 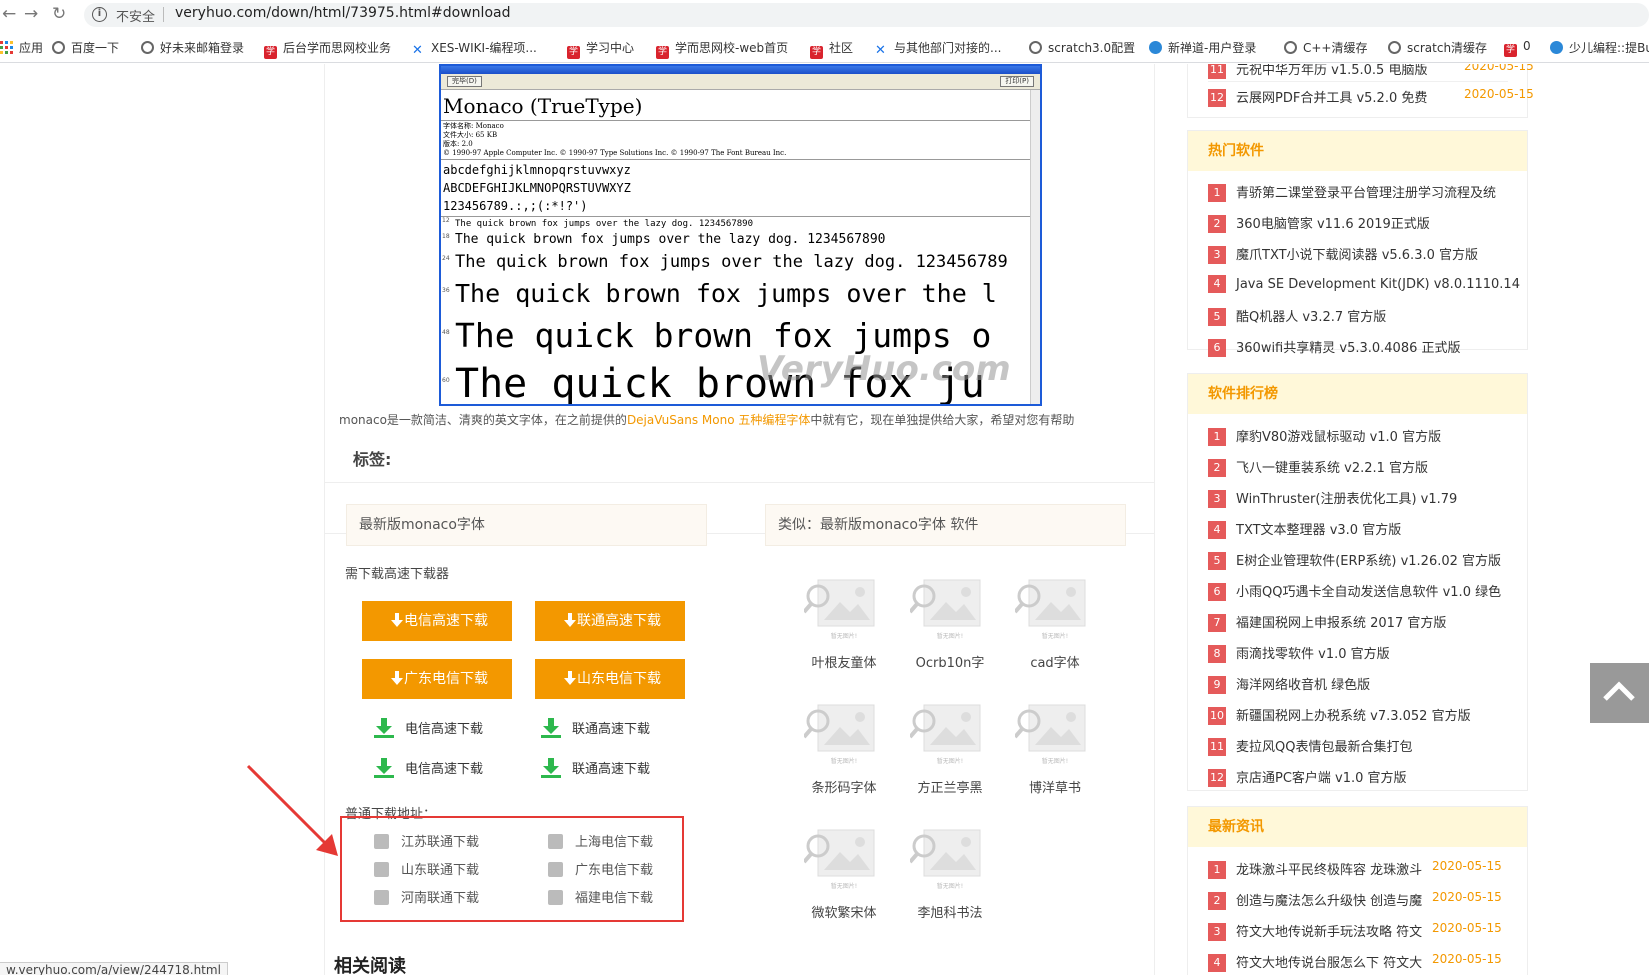 What do you see at coordinates (950, 872) in the screenshot?
I see `similar-item: 暂无图片! 李旭科书法` at bounding box center [950, 872].